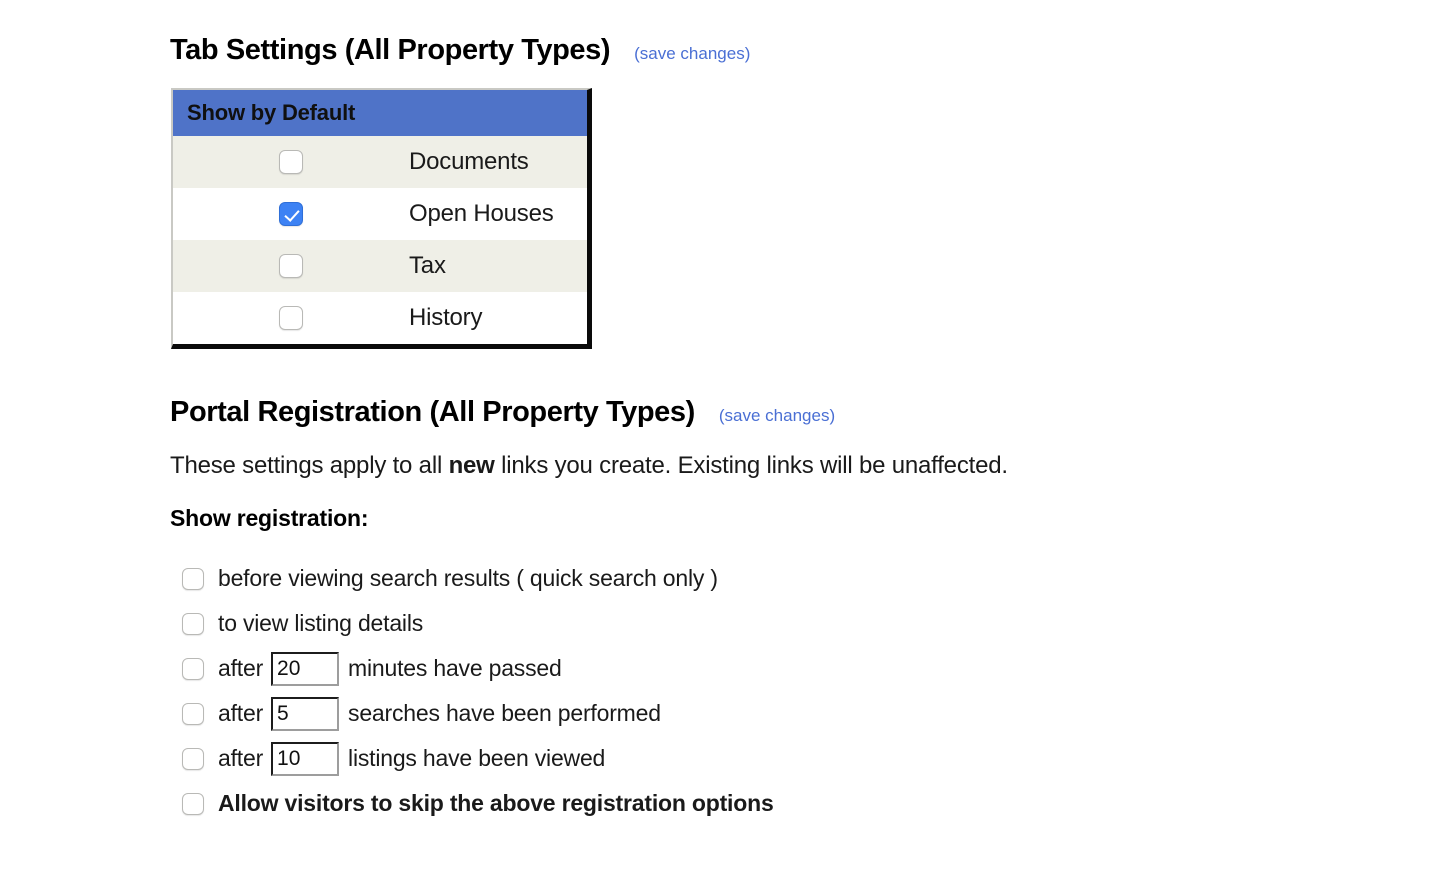 The height and width of the screenshot is (874, 1430). I want to click on portal-registration-save-changes-link: (save changes), so click(777, 416).